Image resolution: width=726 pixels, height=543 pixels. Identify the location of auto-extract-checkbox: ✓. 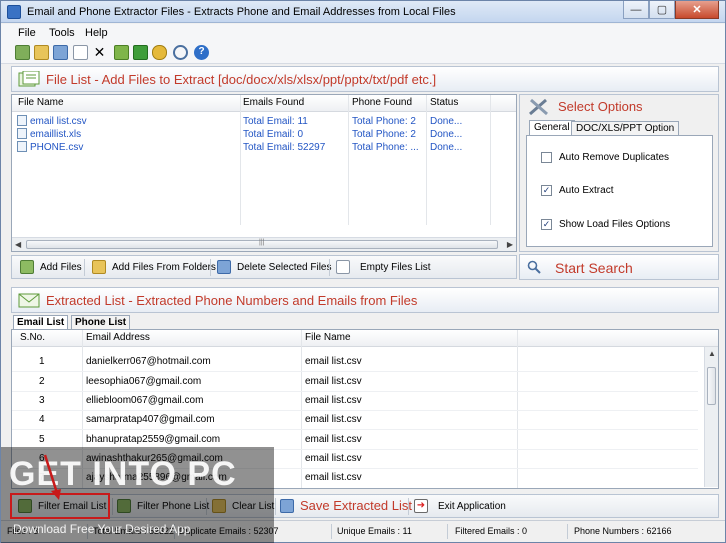
(546, 190).